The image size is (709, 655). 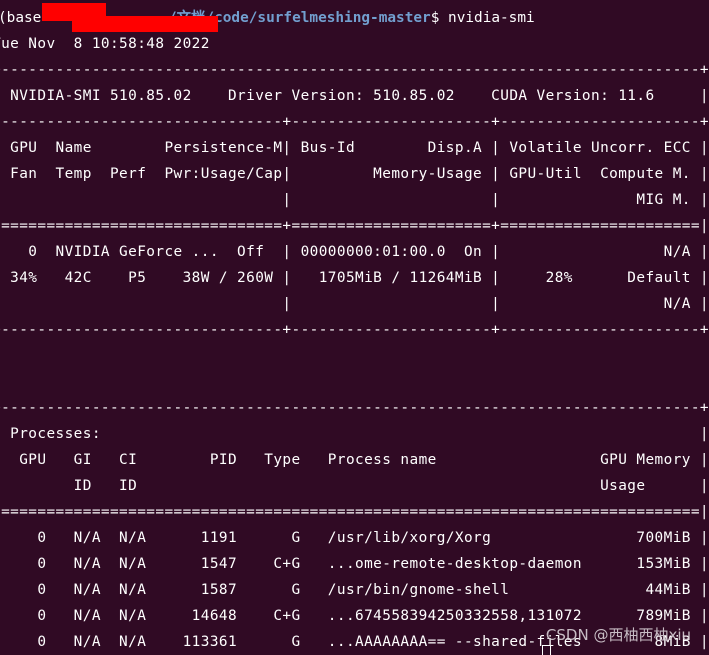 I want to click on output-line: | | | MIG M. |, so click(x=354, y=200).